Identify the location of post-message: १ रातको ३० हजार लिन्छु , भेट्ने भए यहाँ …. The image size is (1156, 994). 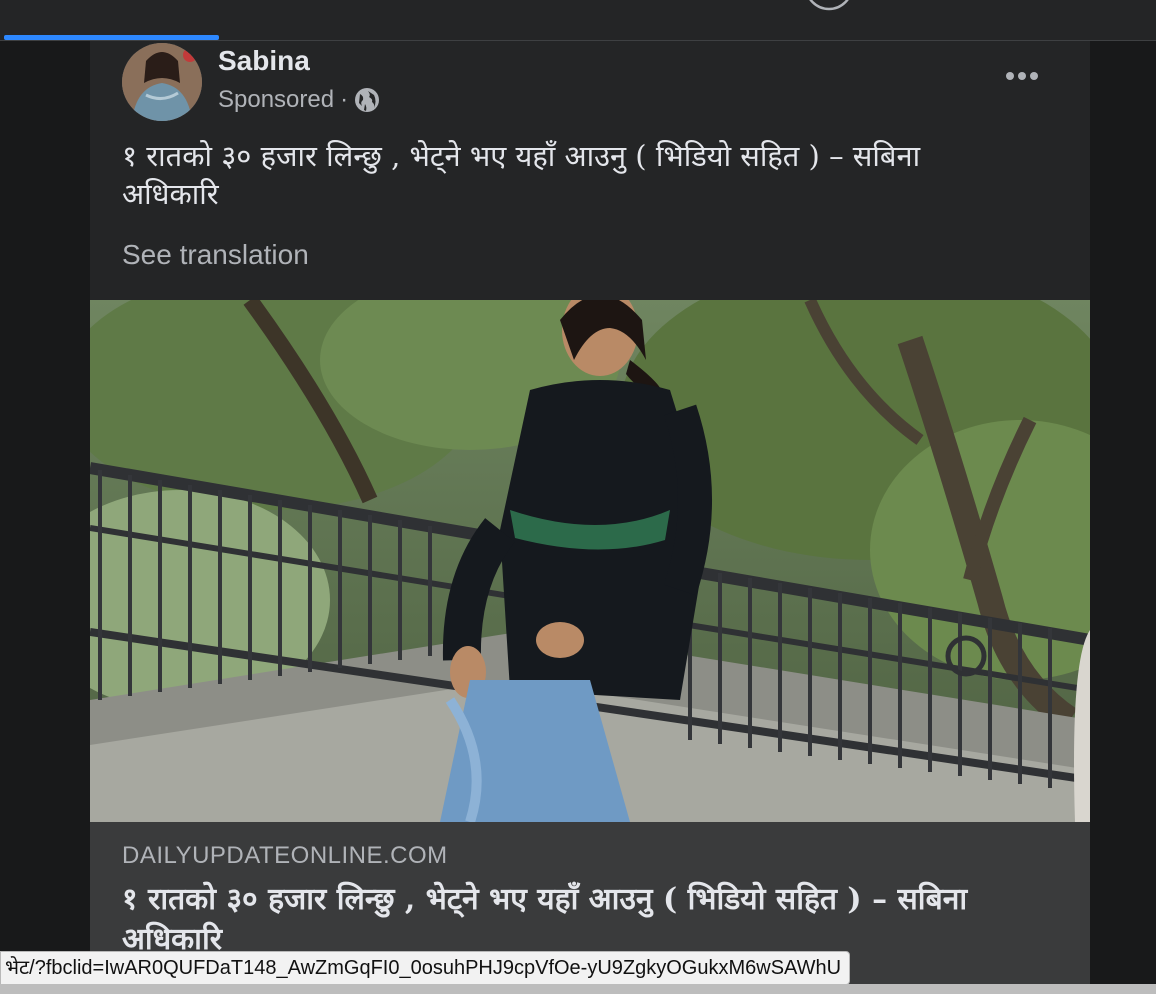
(521, 175).